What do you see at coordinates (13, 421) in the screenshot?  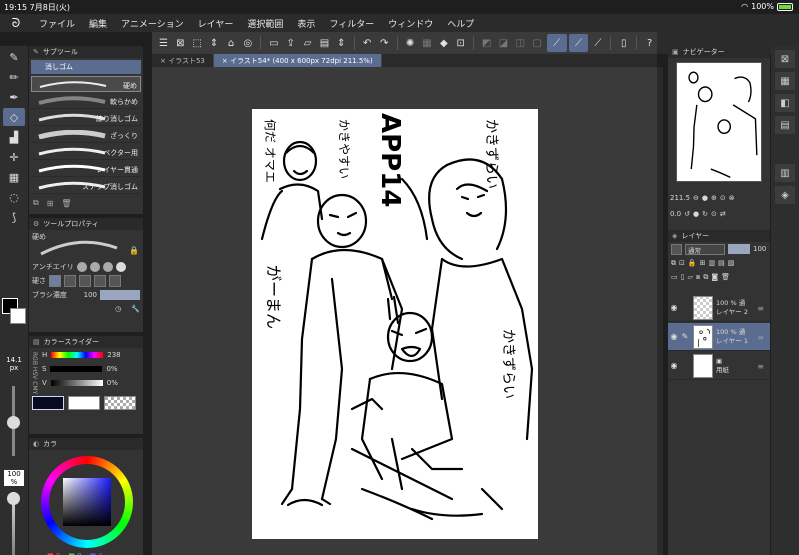 I see `brush-size-slider` at bounding box center [13, 421].